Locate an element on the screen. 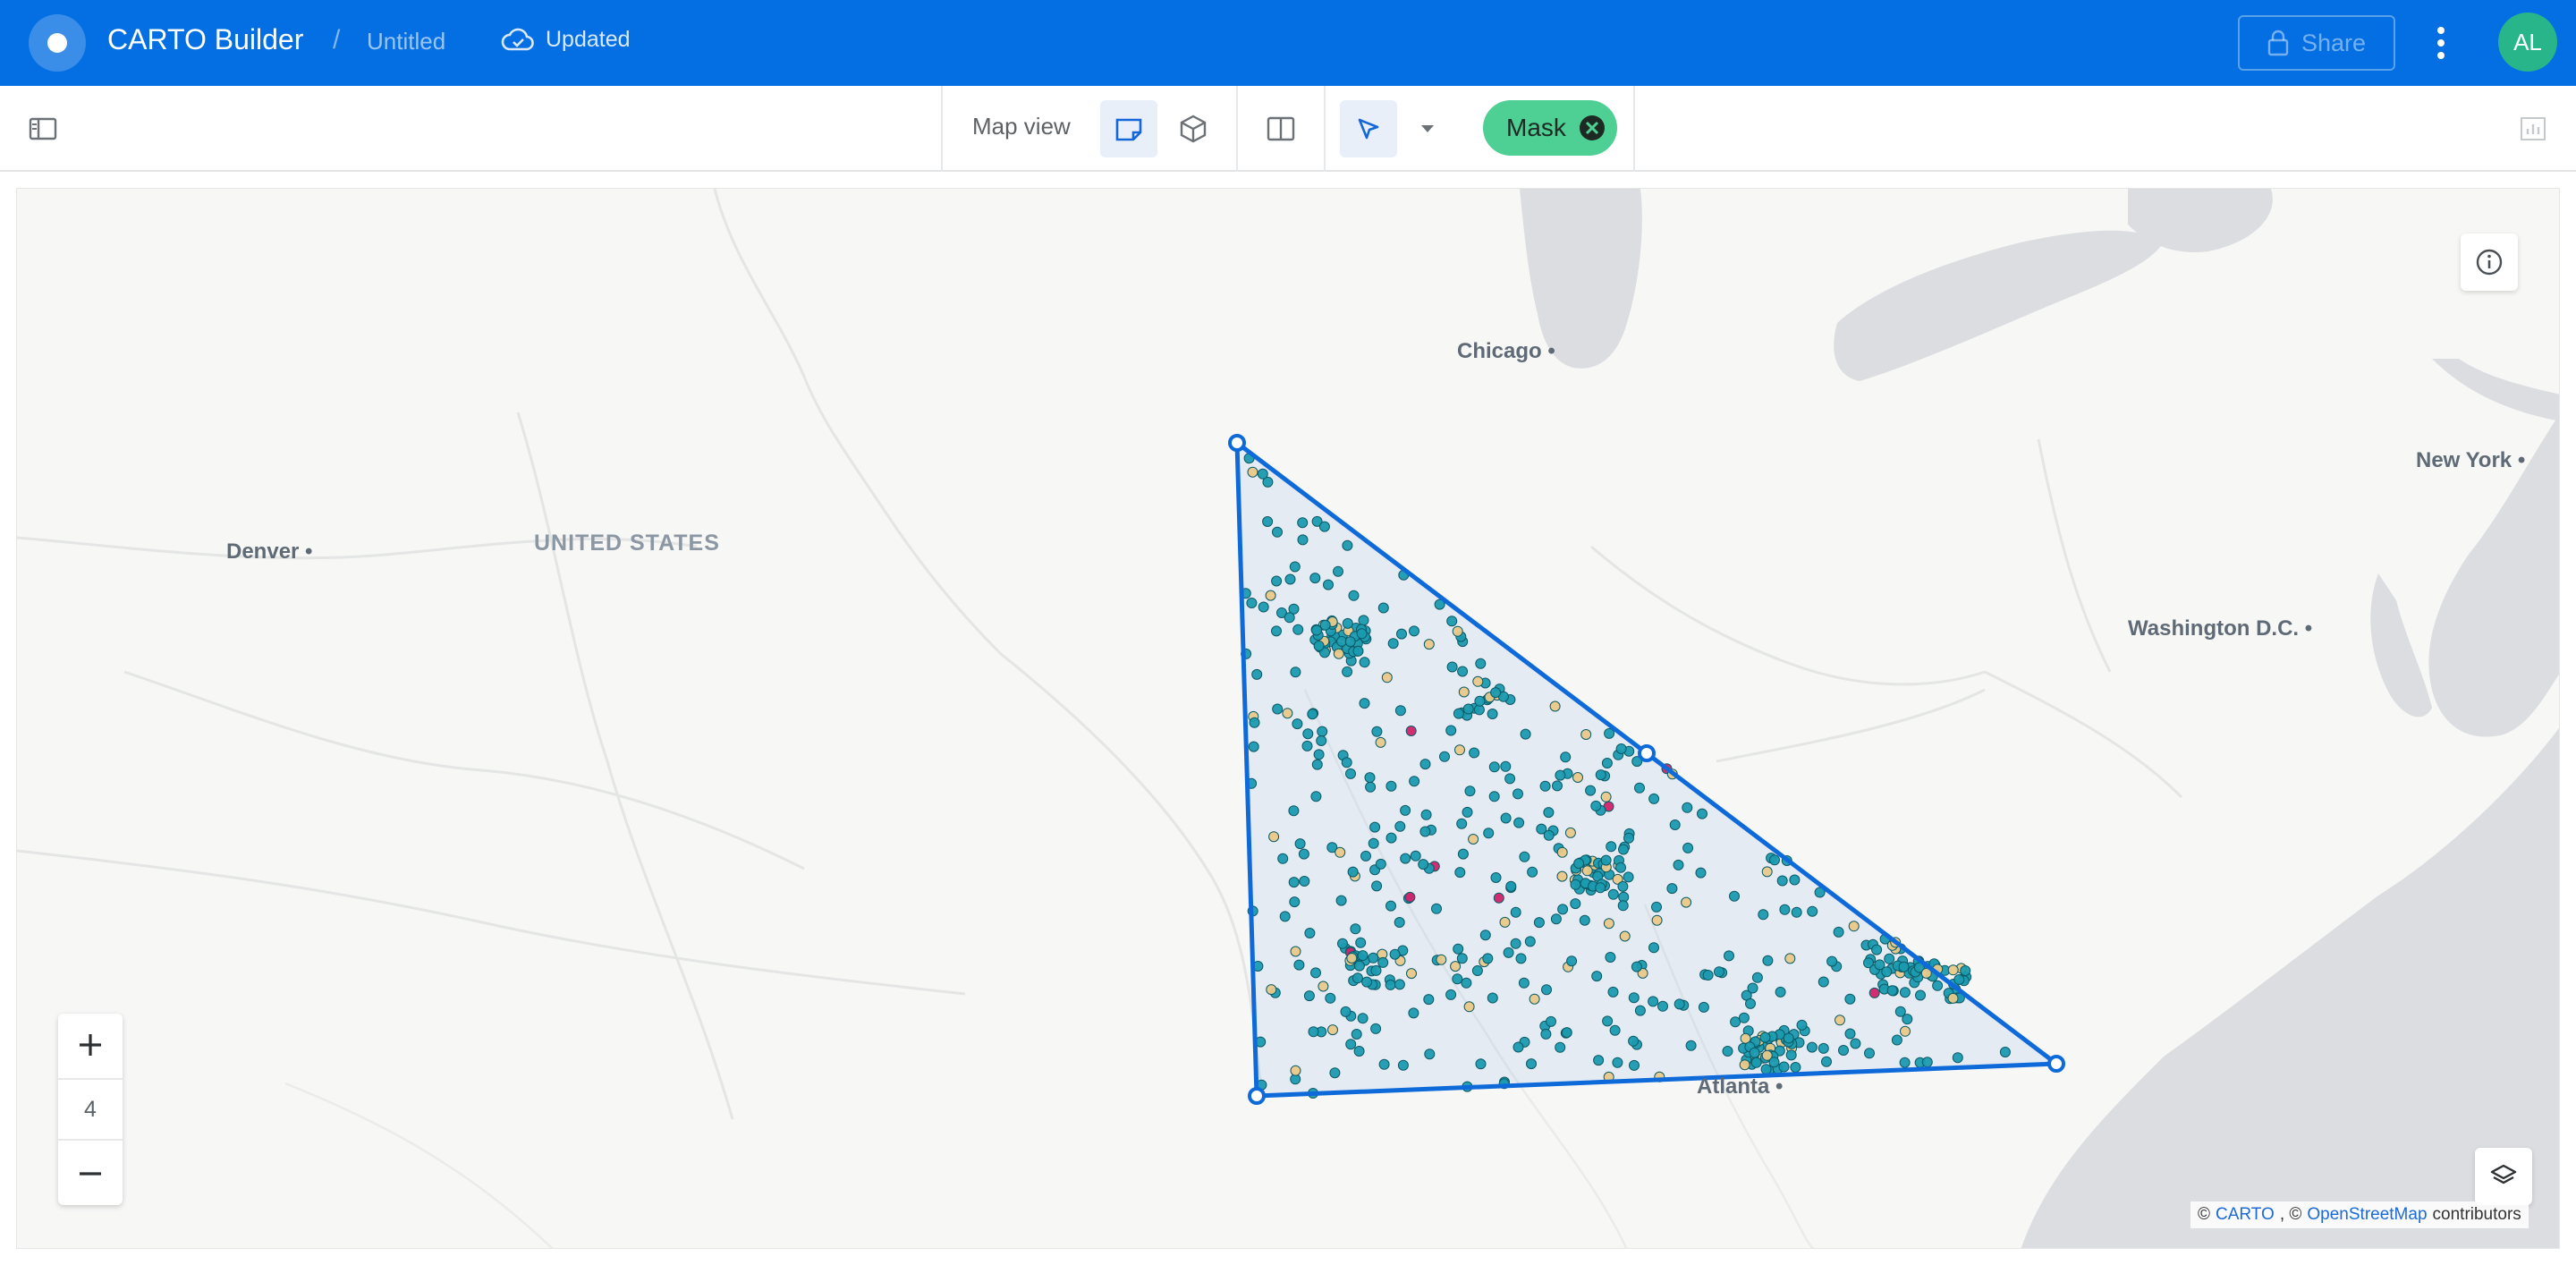  carto-logo-icon is located at coordinates (57, 43).